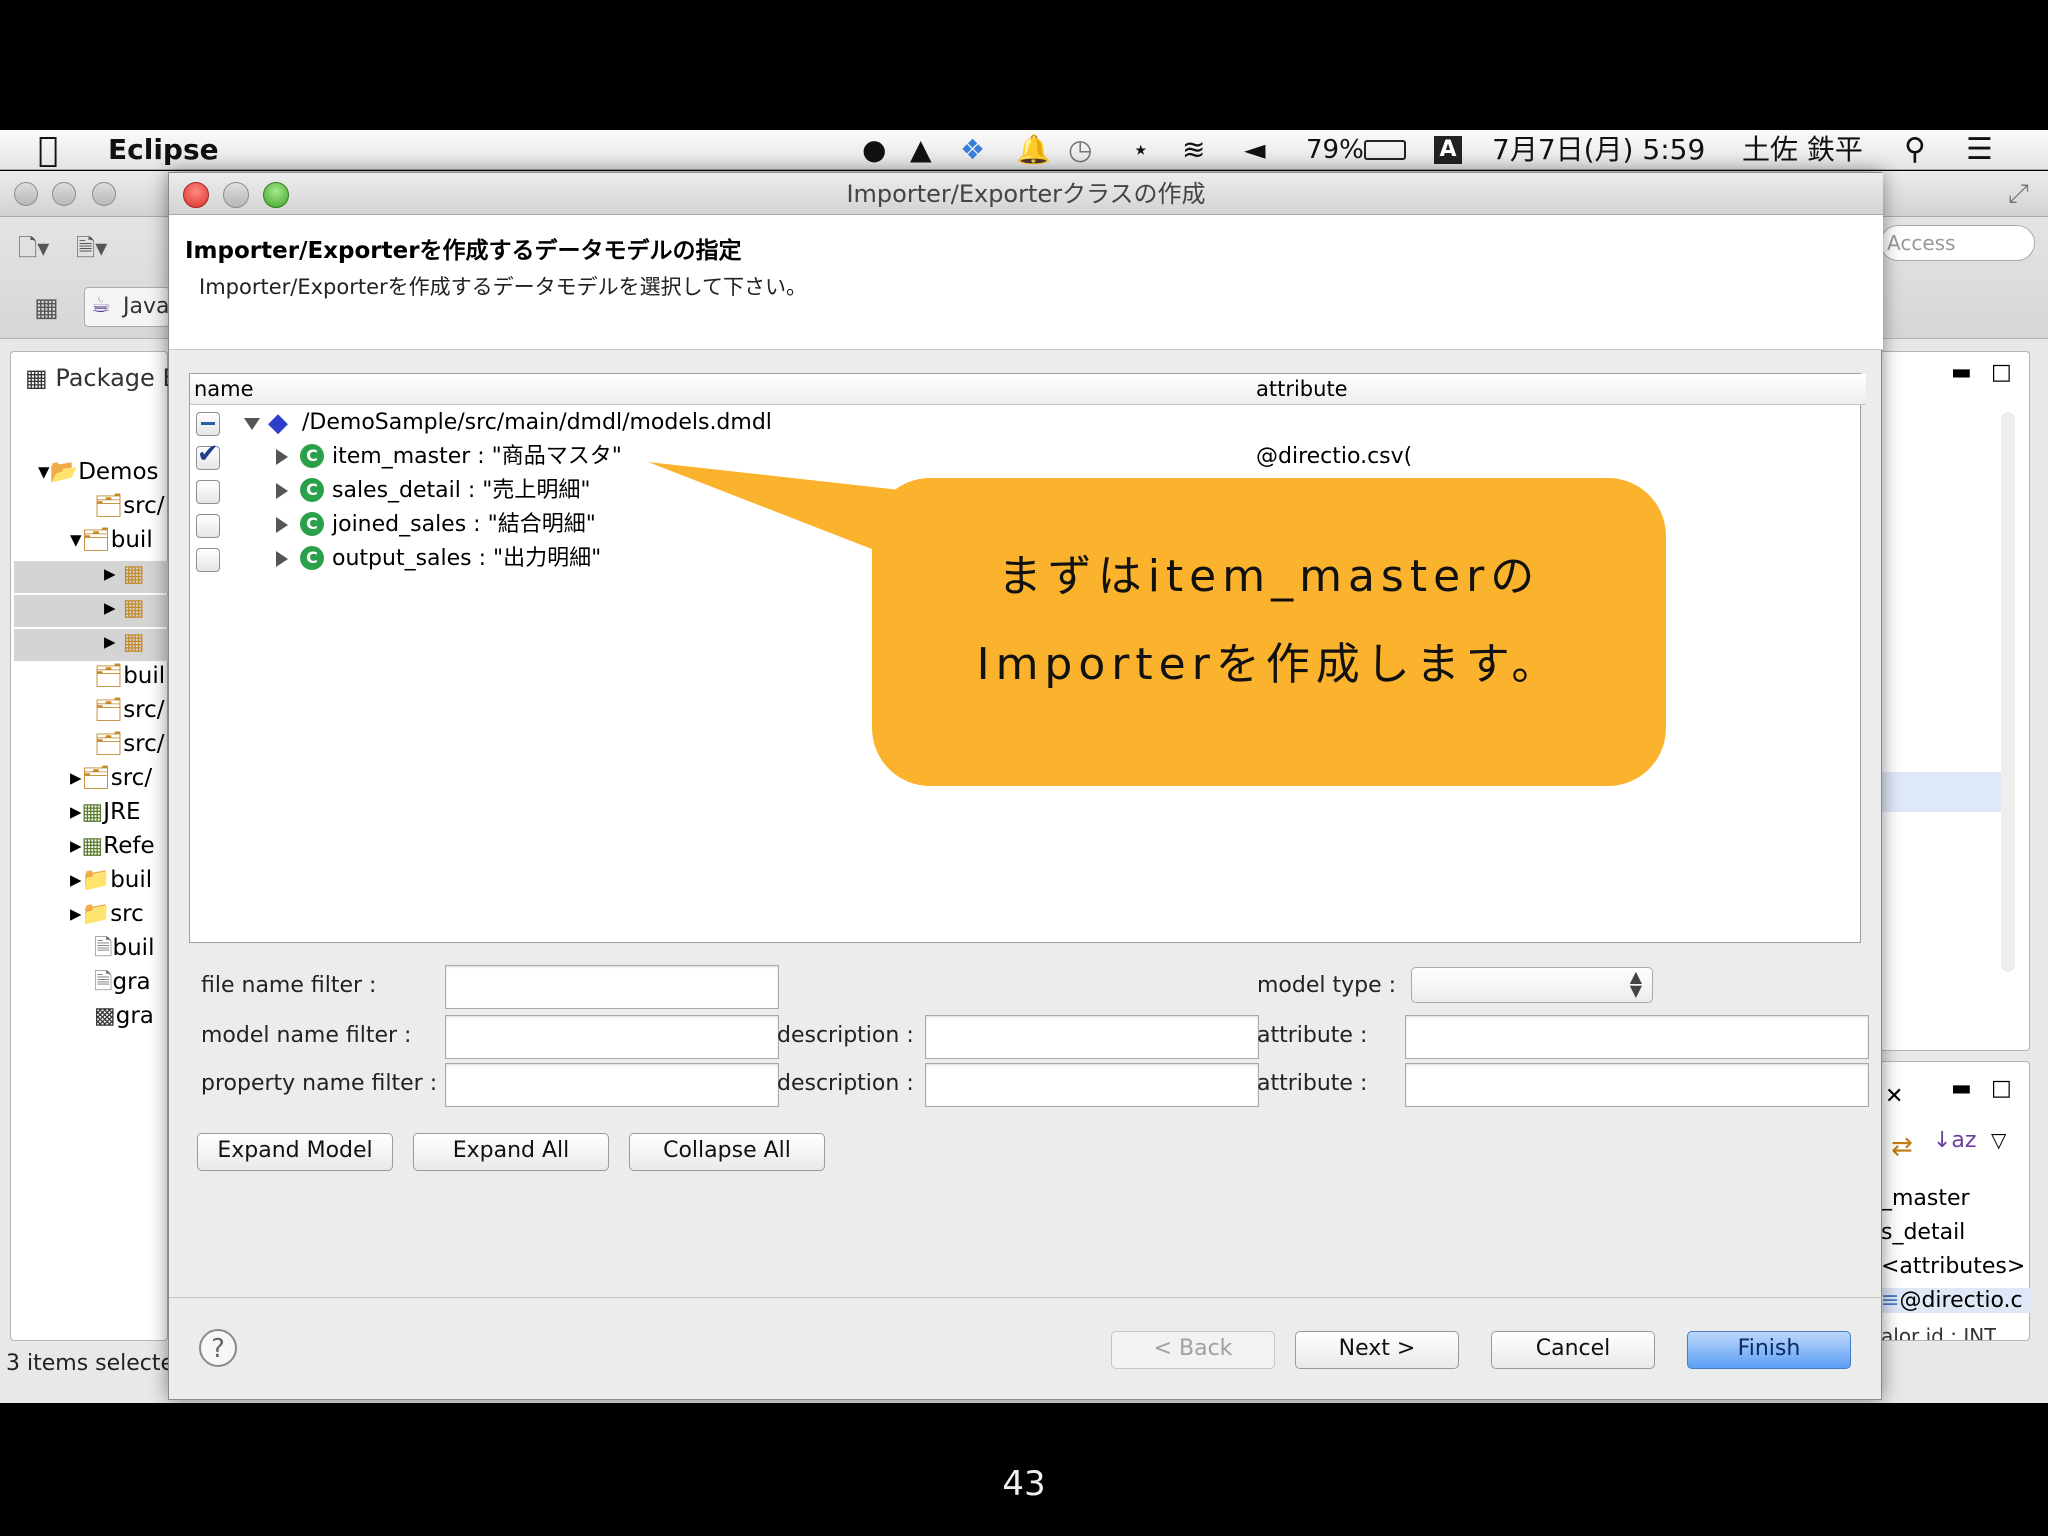 The width and height of the screenshot is (2048, 1536). Describe the element at coordinates (1024, 1484) in the screenshot. I see `slide-page-number: 43` at that location.